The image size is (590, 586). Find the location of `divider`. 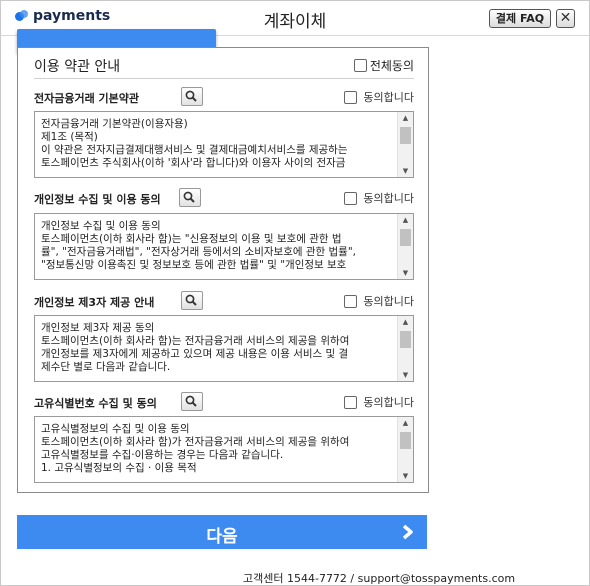

divider is located at coordinates (224, 78).